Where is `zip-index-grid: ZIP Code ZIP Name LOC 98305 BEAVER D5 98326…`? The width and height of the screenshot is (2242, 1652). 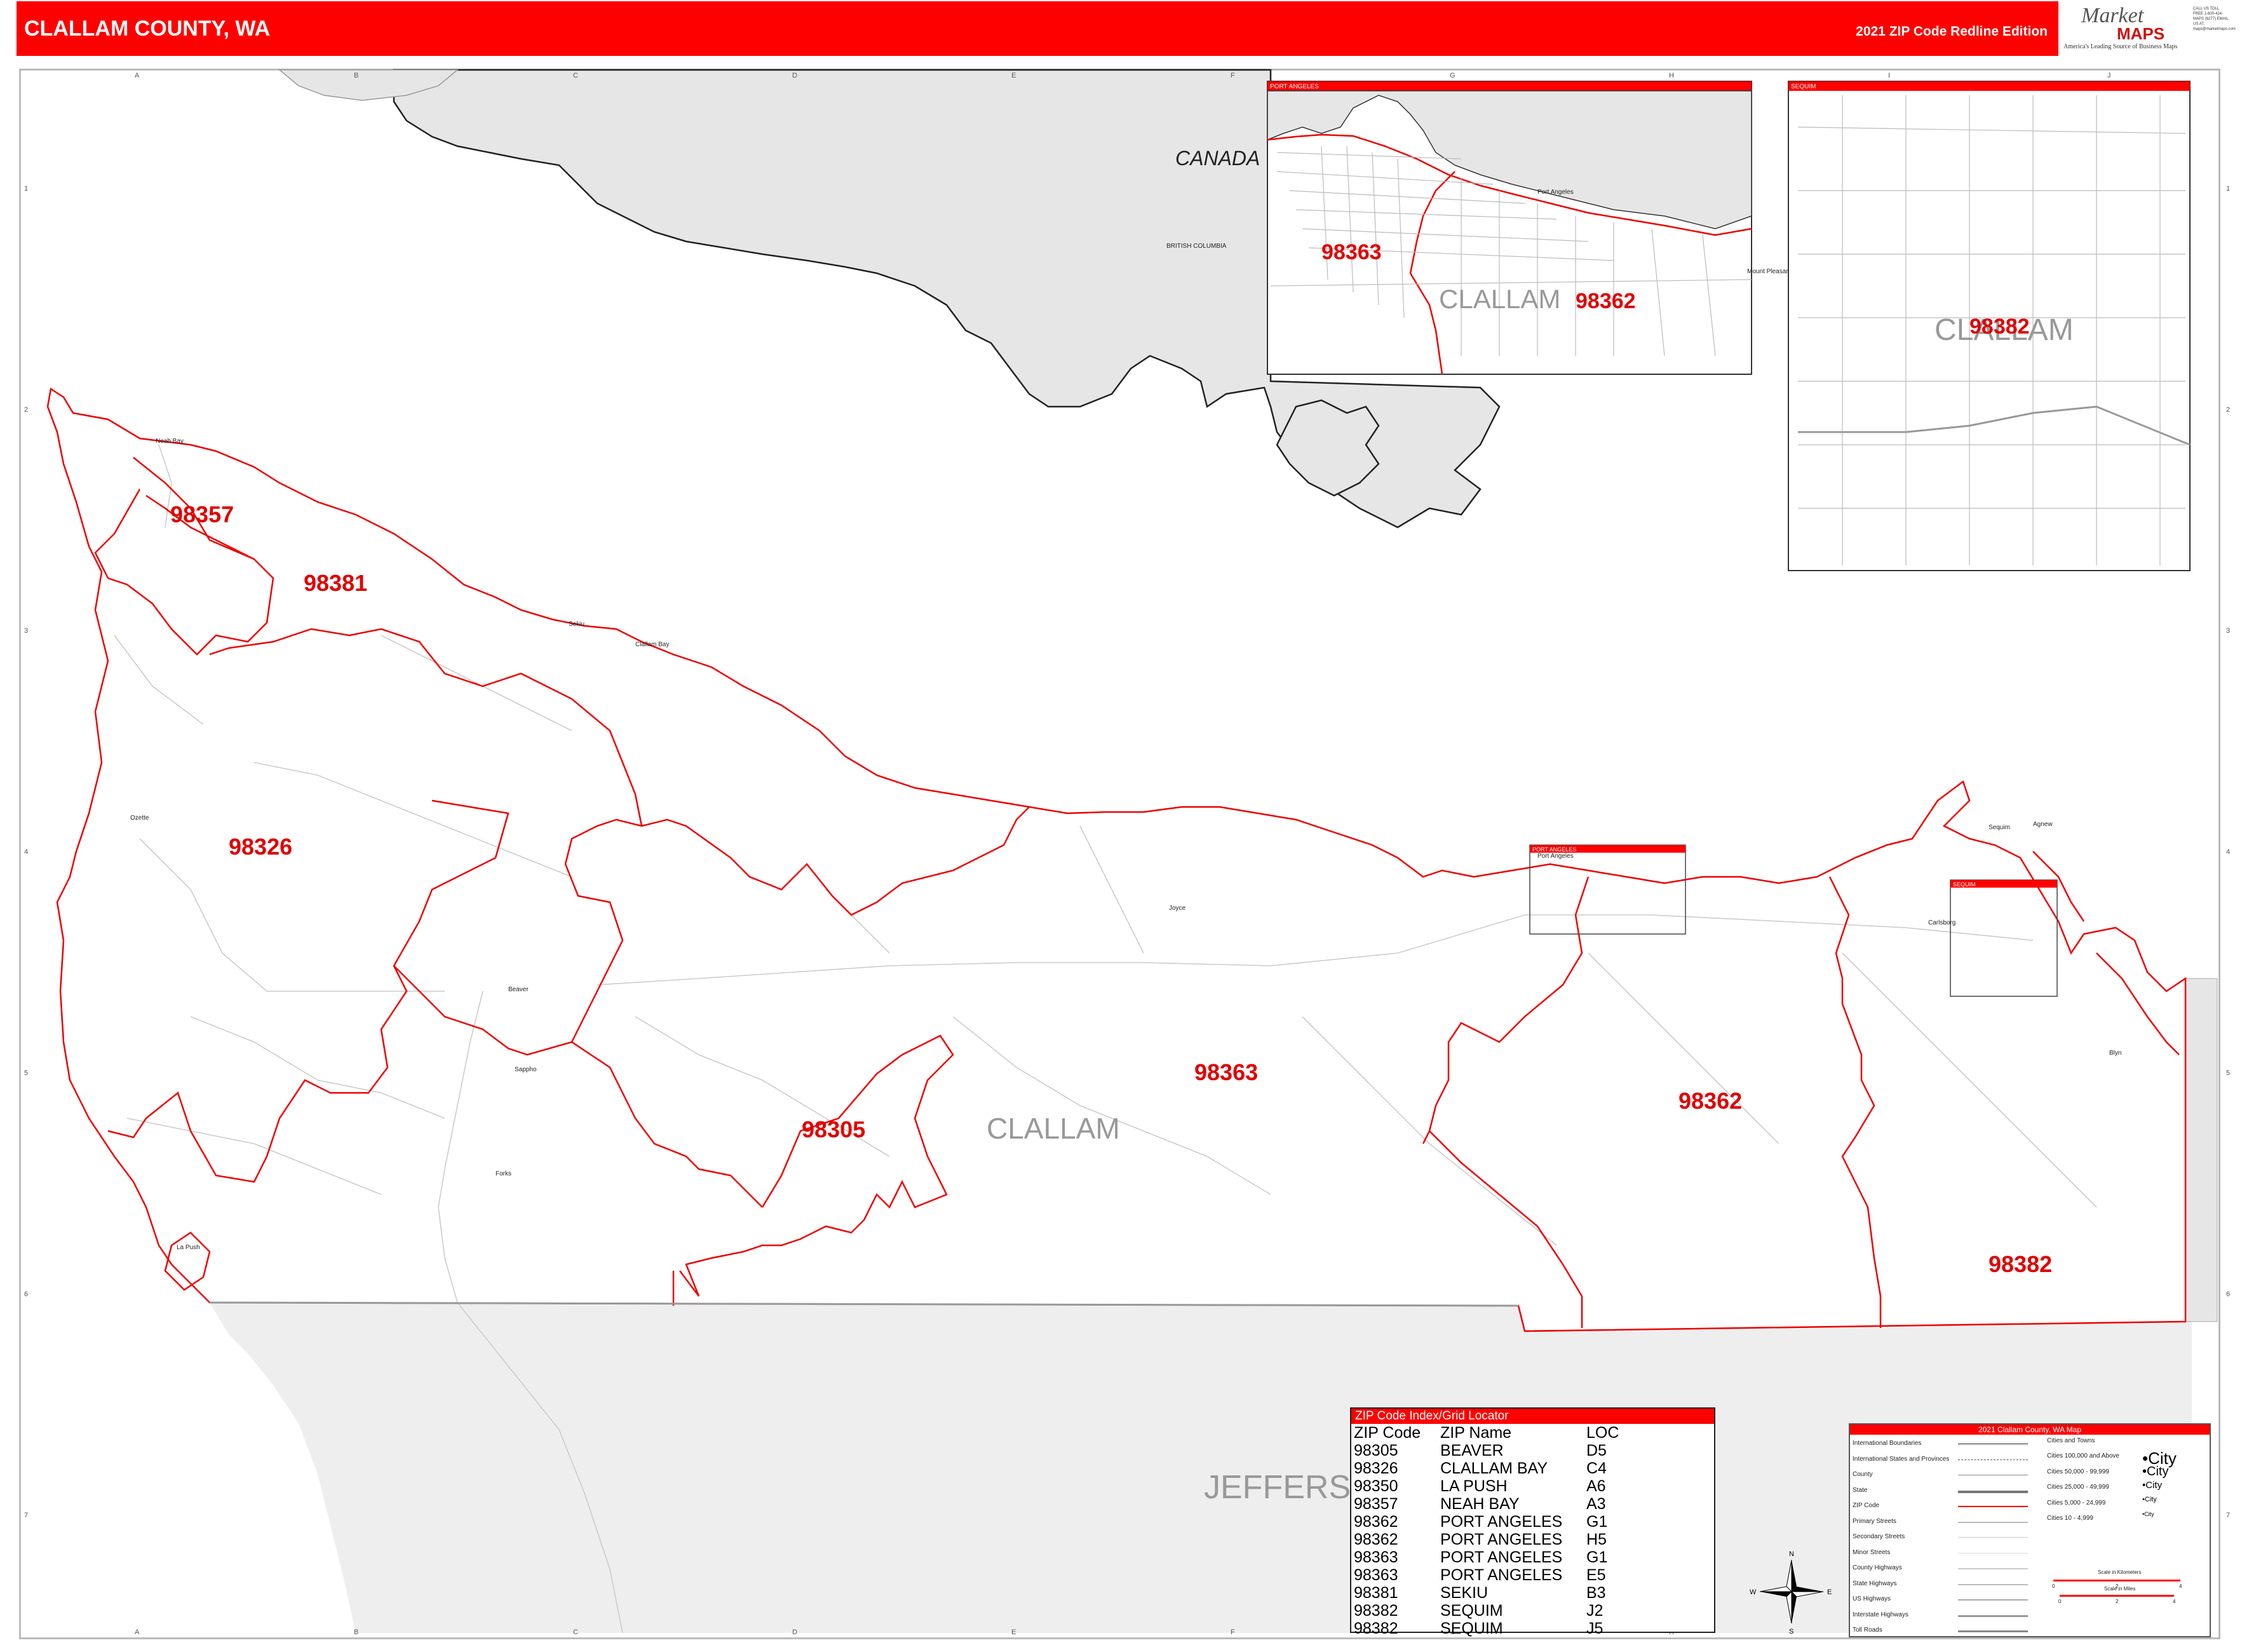 zip-index-grid: ZIP Code ZIP Name LOC 98305 BEAVER D5 98326… is located at coordinates (1501, 1531).